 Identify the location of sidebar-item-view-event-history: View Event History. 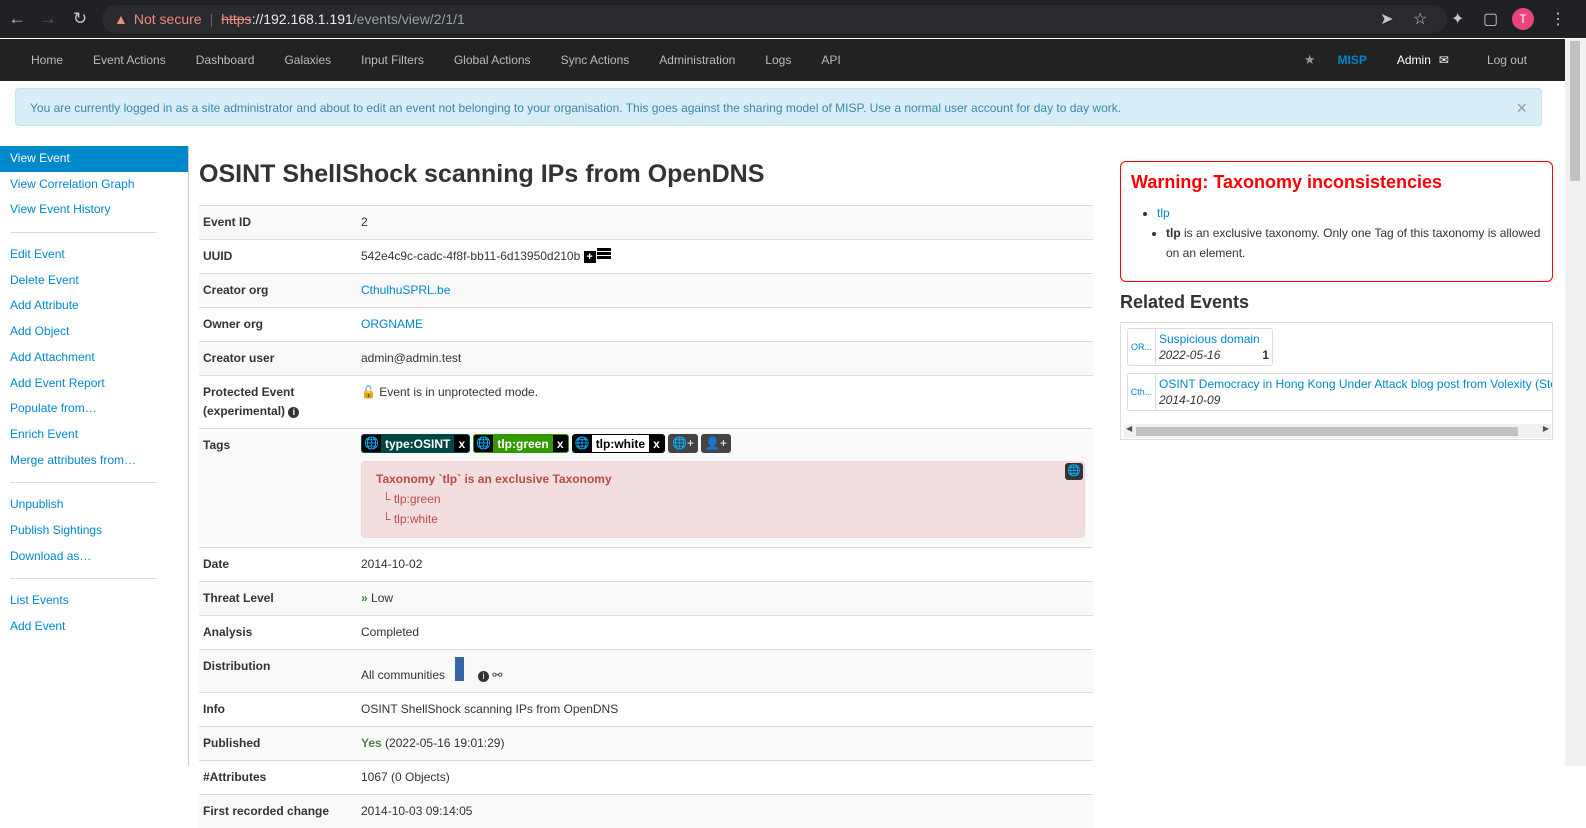
(94, 210).